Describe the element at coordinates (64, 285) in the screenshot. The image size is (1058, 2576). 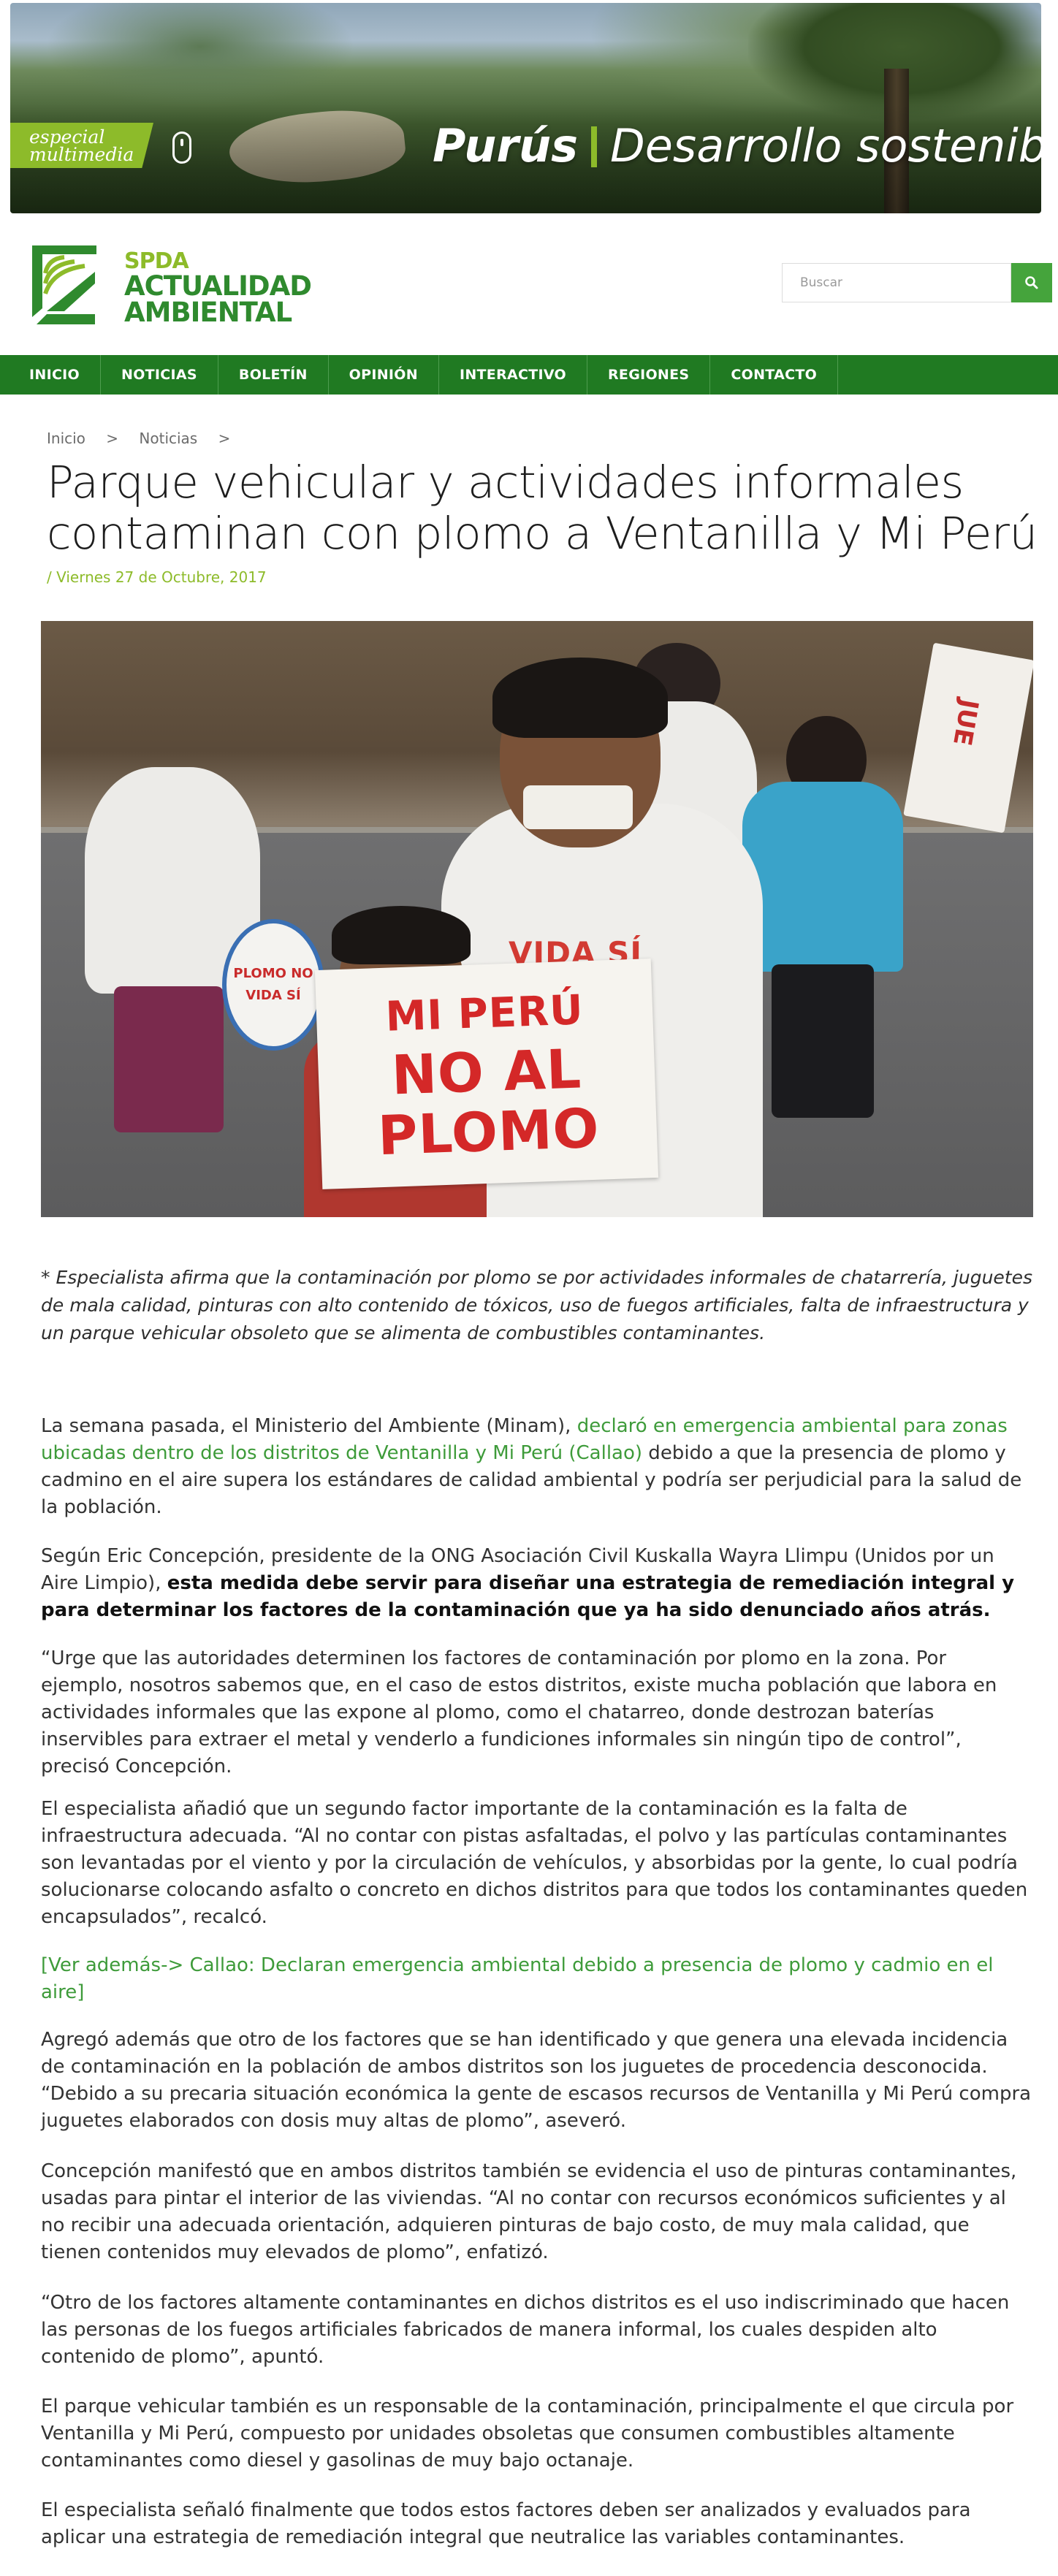
I see `spda-logo-mark-icon` at that location.